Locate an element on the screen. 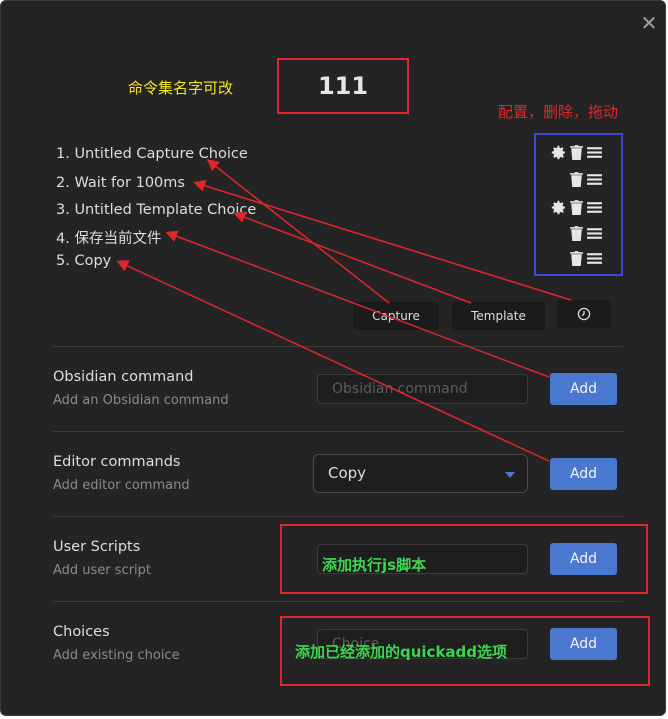  capture-chip-button: Capture is located at coordinates (396, 316).